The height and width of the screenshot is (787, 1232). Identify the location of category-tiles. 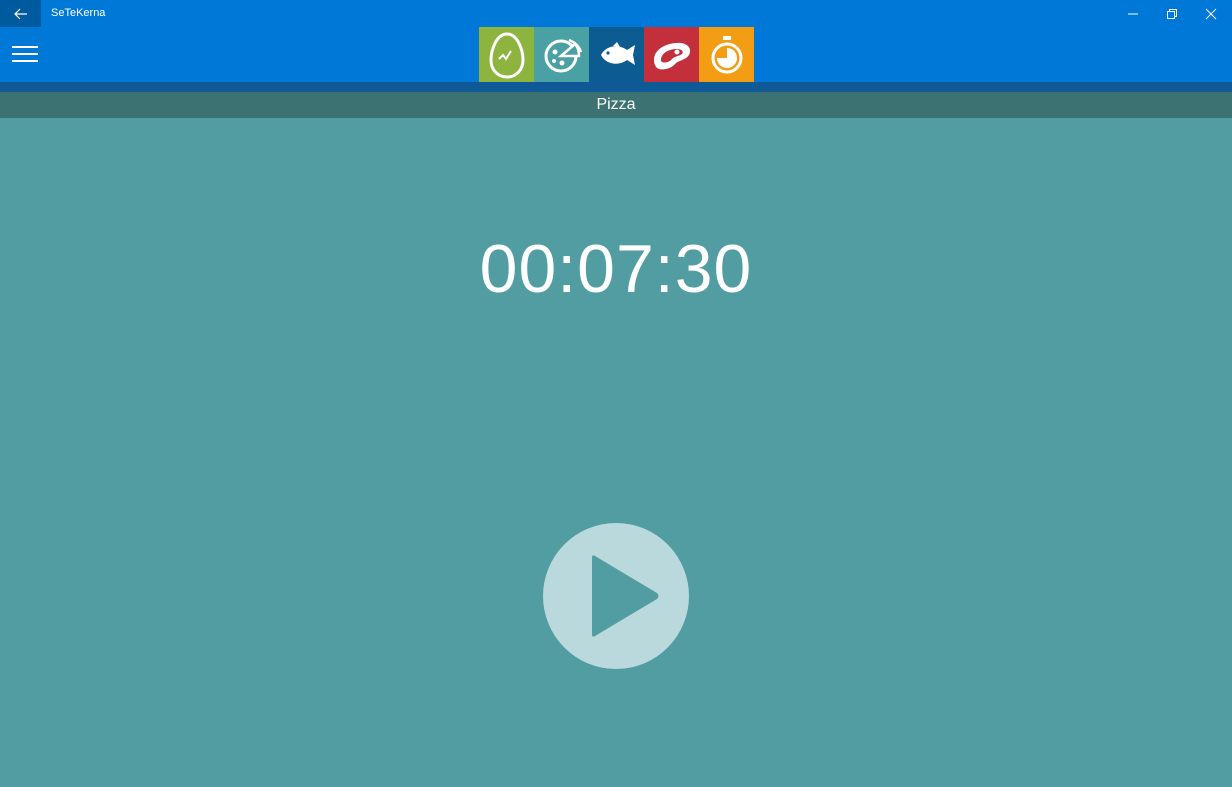
(616, 54).